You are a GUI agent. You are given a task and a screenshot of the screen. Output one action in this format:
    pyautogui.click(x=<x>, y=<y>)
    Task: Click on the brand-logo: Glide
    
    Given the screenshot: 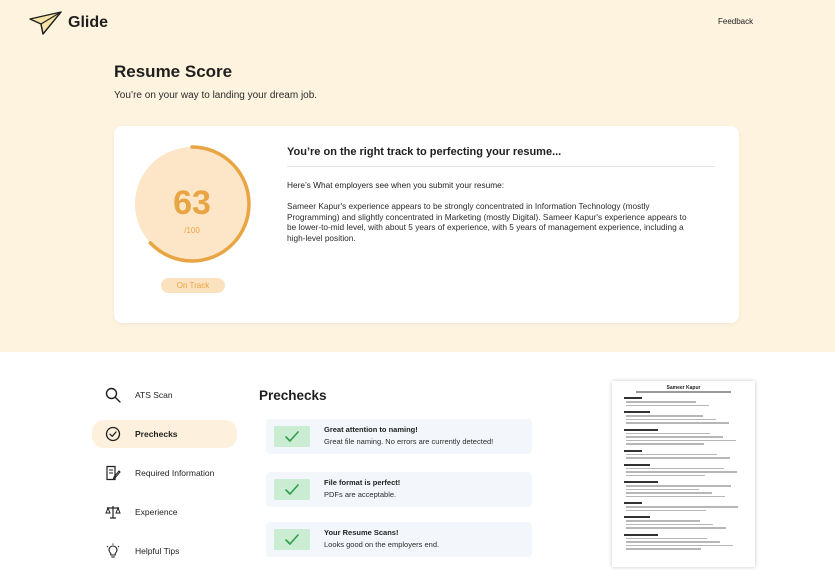 What is the action you would take?
    pyautogui.click(x=68, y=23)
    